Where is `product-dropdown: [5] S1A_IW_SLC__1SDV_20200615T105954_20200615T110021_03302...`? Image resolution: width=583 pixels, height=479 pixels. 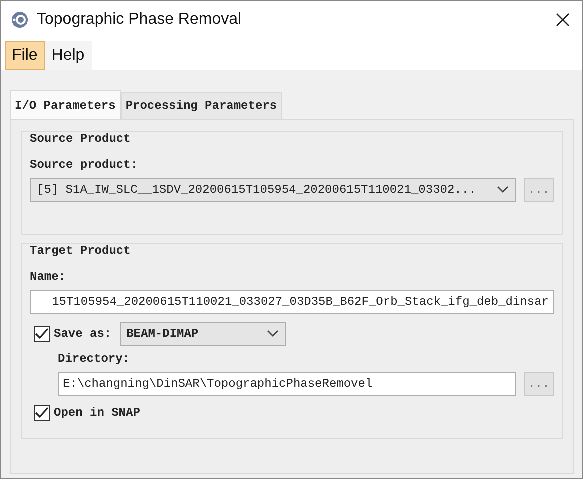 product-dropdown: [5] S1A_IW_SLC__1SDV_20200615T105954_20200615T110021_03302... is located at coordinates (273, 190).